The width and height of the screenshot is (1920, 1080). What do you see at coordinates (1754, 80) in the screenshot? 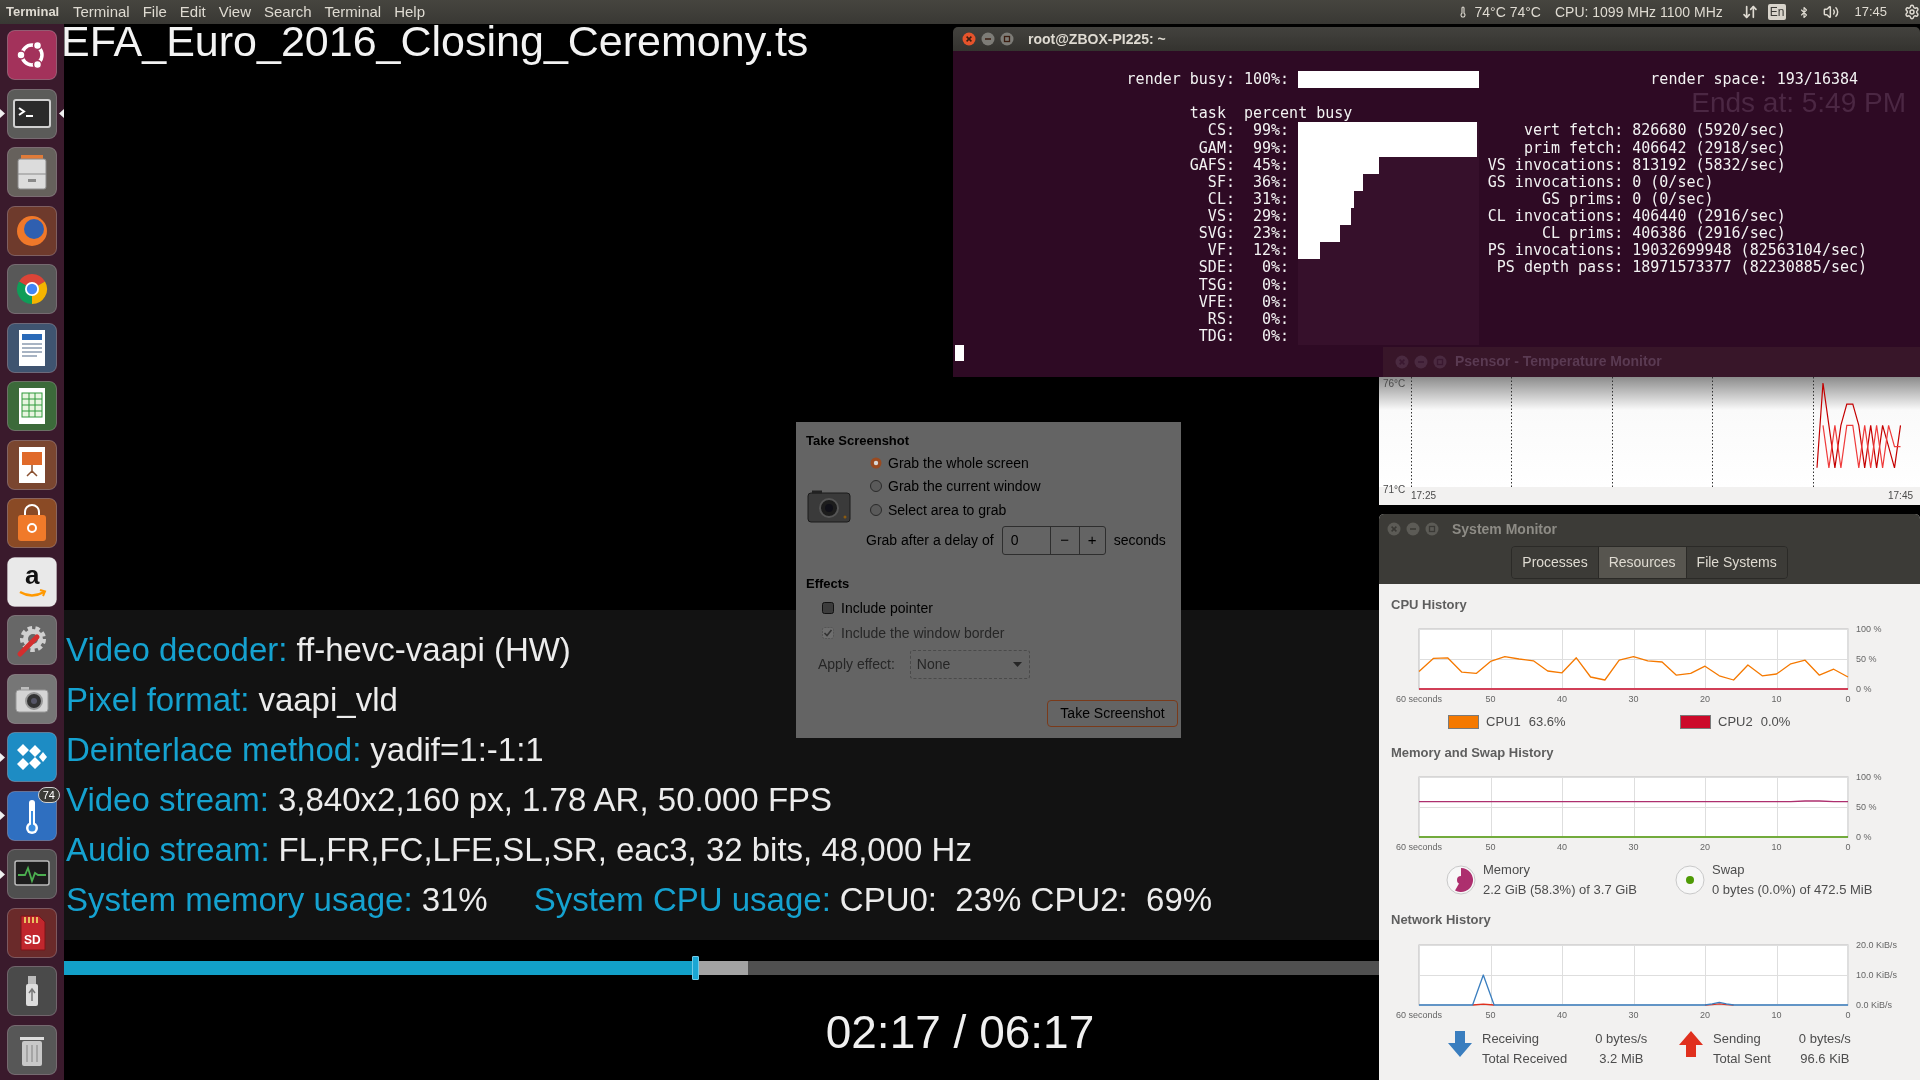
I see `render-space-text: render space: 193/16384` at bounding box center [1754, 80].